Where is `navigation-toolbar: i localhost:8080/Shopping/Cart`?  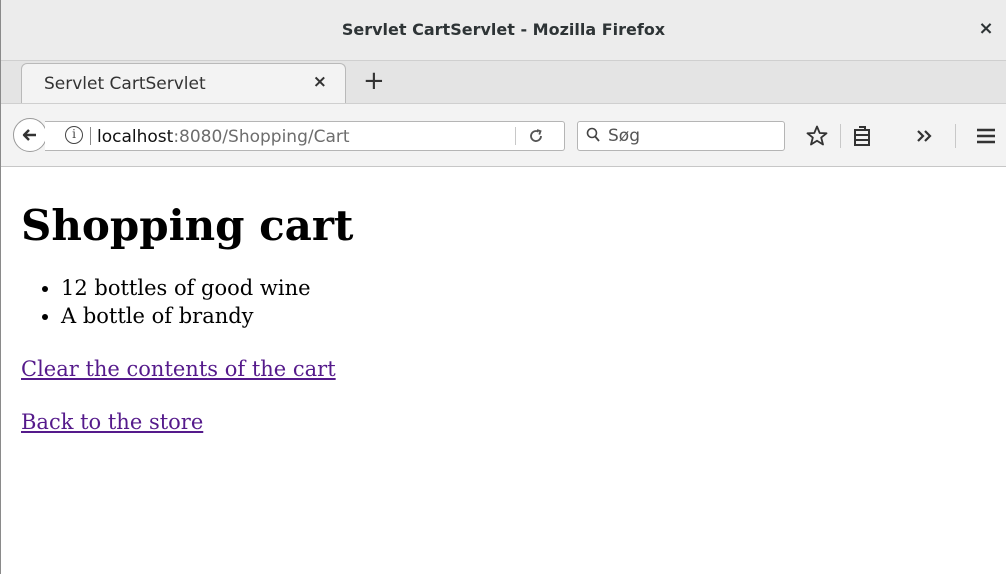
navigation-toolbar: i localhost:8080/Shopping/Cart is located at coordinates (503, 135).